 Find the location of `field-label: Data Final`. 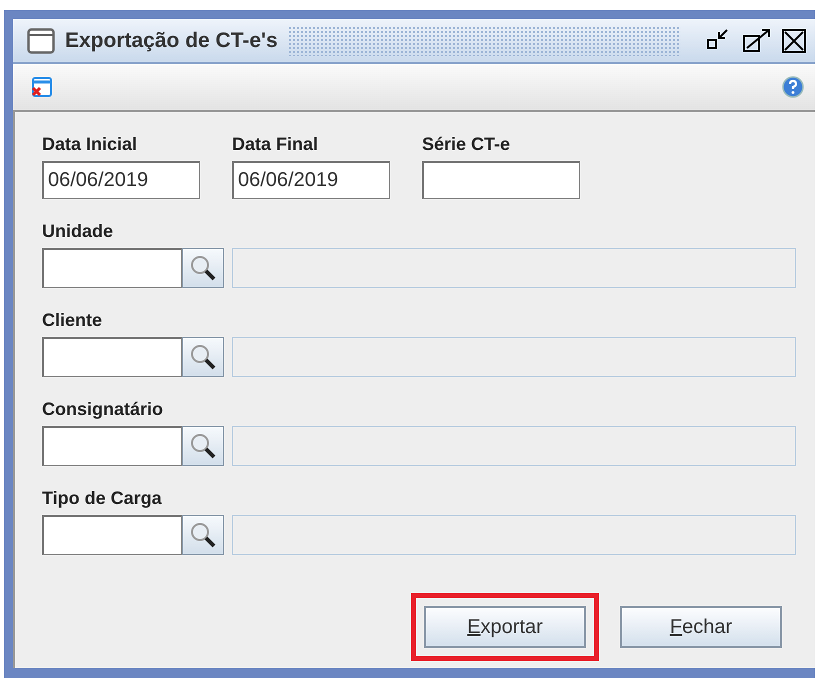

field-label: Data Final is located at coordinates (276, 144).